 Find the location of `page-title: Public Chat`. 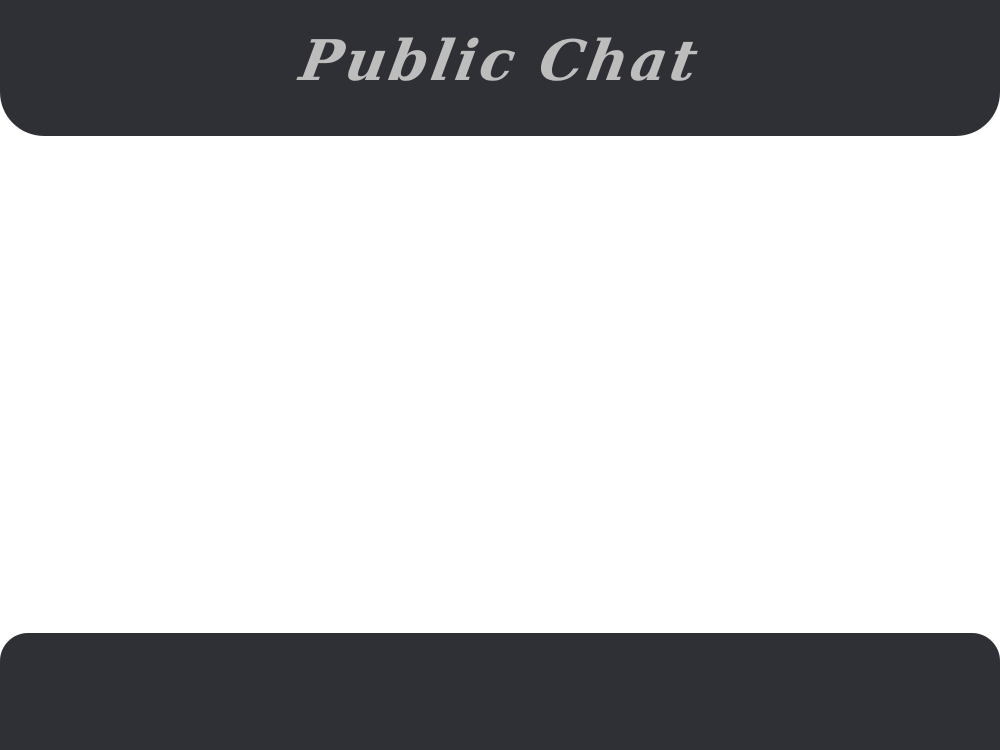

page-title: Public Chat is located at coordinates (500, 61).